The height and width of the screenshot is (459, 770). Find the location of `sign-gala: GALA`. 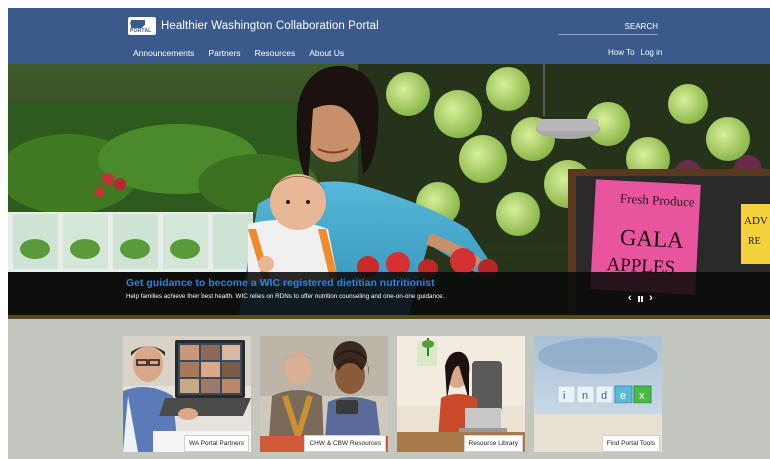

sign-gala: GALA is located at coordinates (651, 239).